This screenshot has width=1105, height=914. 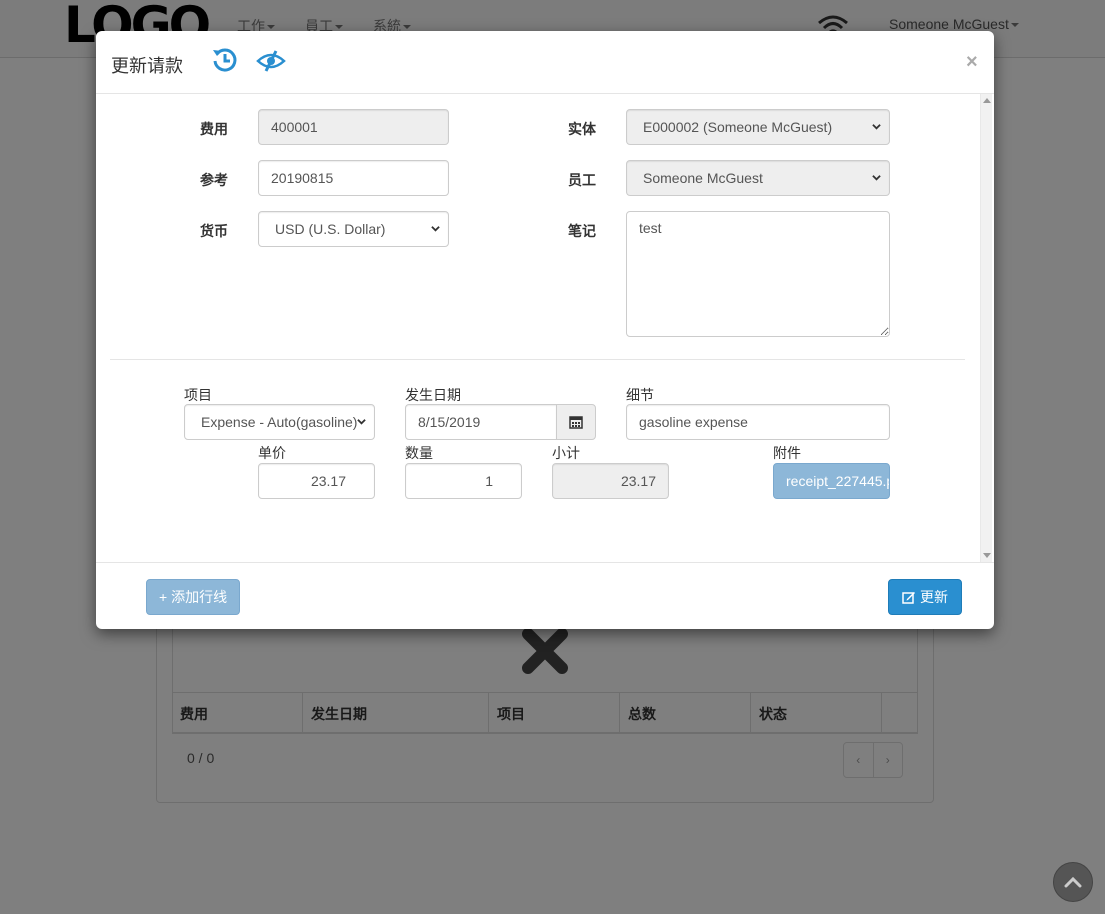 I want to click on history-icon, so click(x=225, y=60).